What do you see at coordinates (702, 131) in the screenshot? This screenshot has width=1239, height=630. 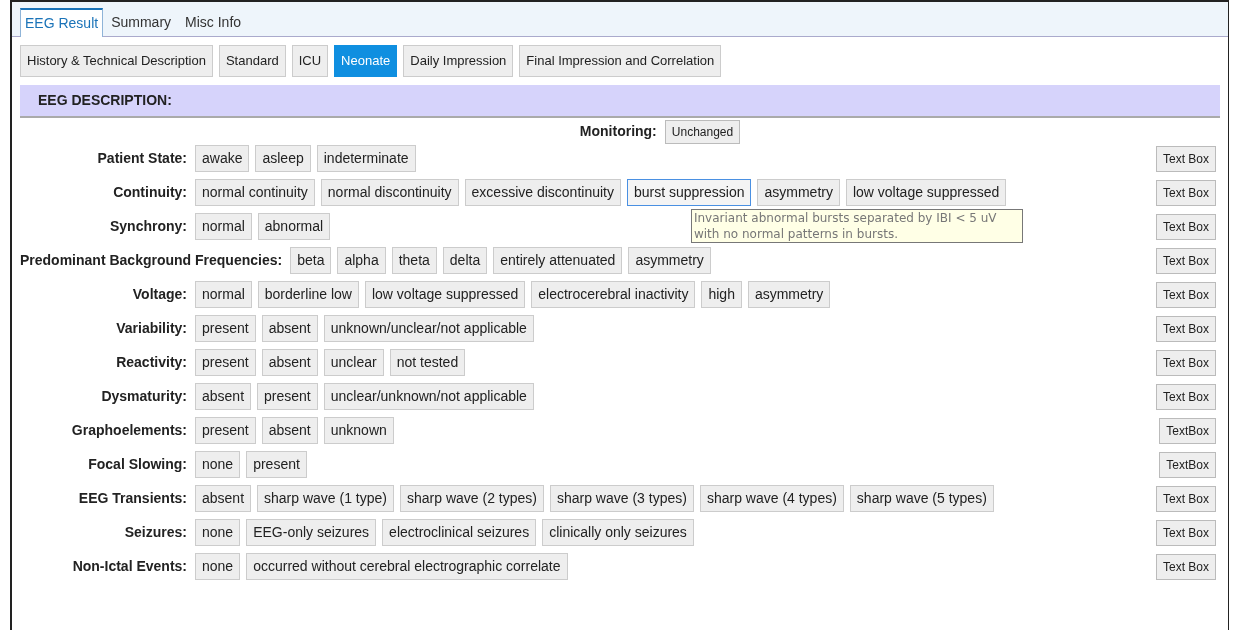 I see `unchanged-button: Unchanged` at bounding box center [702, 131].